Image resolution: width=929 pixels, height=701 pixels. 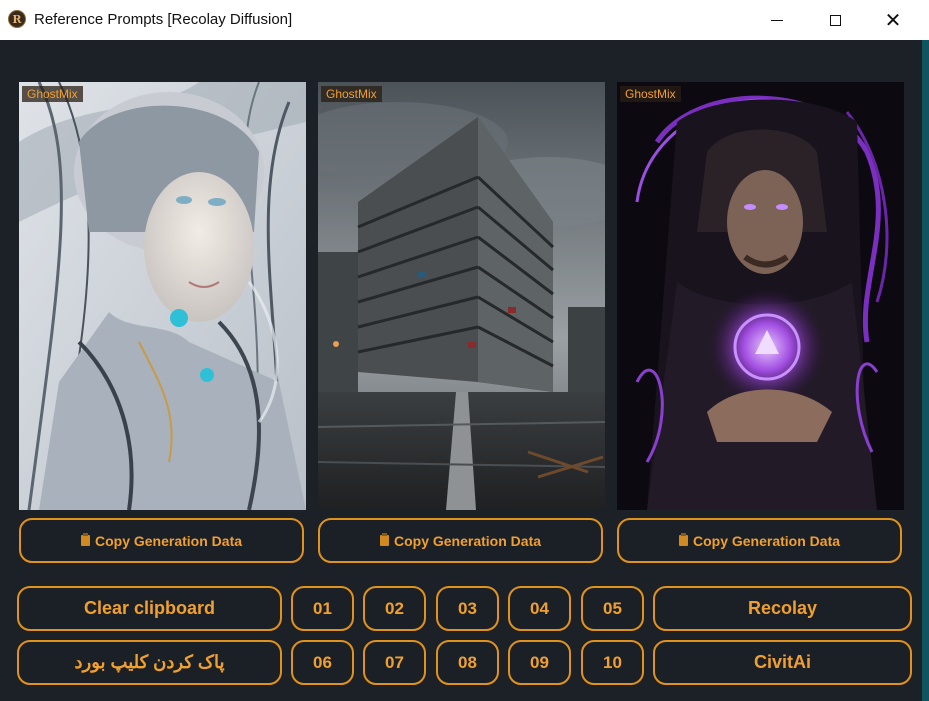 I want to click on page-button-09: 09, so click(x=539, y=662).